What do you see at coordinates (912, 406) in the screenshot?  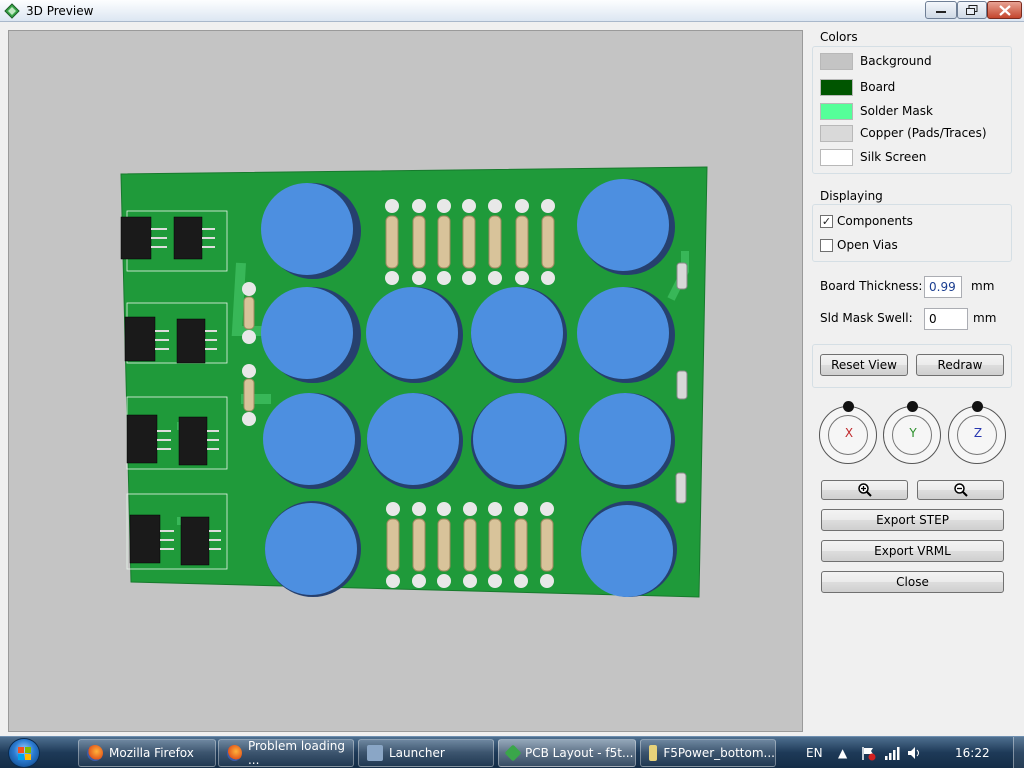 I see `rotate-y-knob` at bounding box center [912, 406].